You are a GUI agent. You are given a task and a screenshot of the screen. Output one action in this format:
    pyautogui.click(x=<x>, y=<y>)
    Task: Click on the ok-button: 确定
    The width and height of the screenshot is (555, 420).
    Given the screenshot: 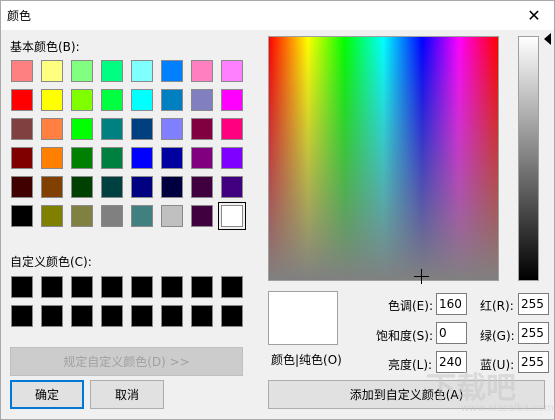 What is the action you would take?
    pyautogui.click(x=47, y=394)
    